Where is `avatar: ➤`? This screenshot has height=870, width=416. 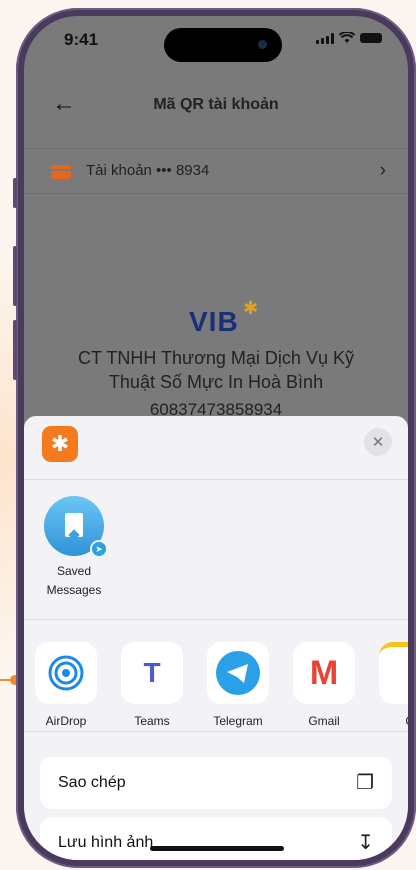 avatar: ➤ is located at coordinates (76, 527).